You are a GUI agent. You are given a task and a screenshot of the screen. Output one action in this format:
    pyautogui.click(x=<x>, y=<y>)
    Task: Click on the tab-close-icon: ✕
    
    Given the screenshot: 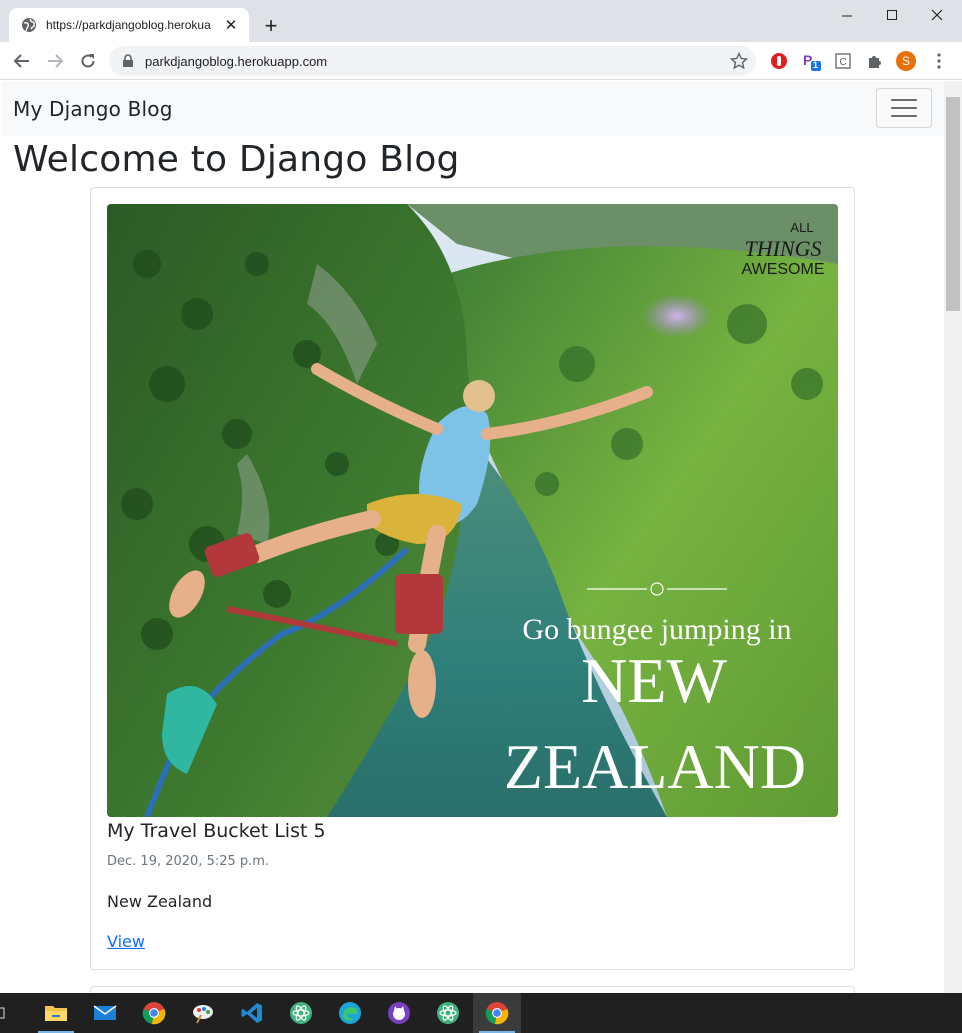 What is the action you would take?
    pyautogui.click(x=231, y=25)
    